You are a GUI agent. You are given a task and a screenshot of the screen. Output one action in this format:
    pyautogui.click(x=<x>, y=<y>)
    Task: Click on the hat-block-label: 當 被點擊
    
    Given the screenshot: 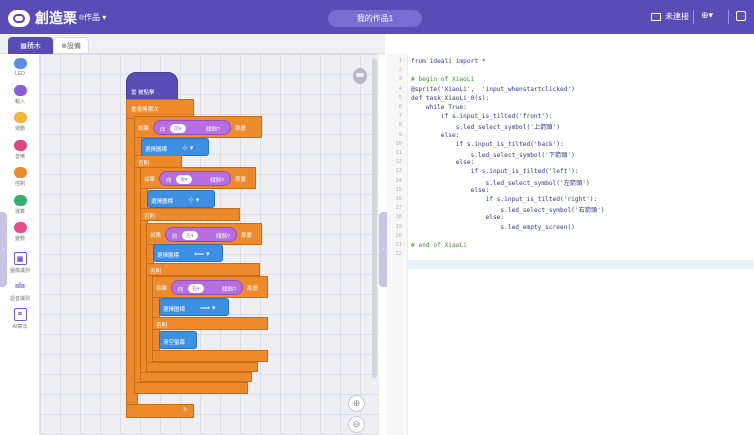 What is the action you would take?
    pyautogui.click(x=143, y=93)
    